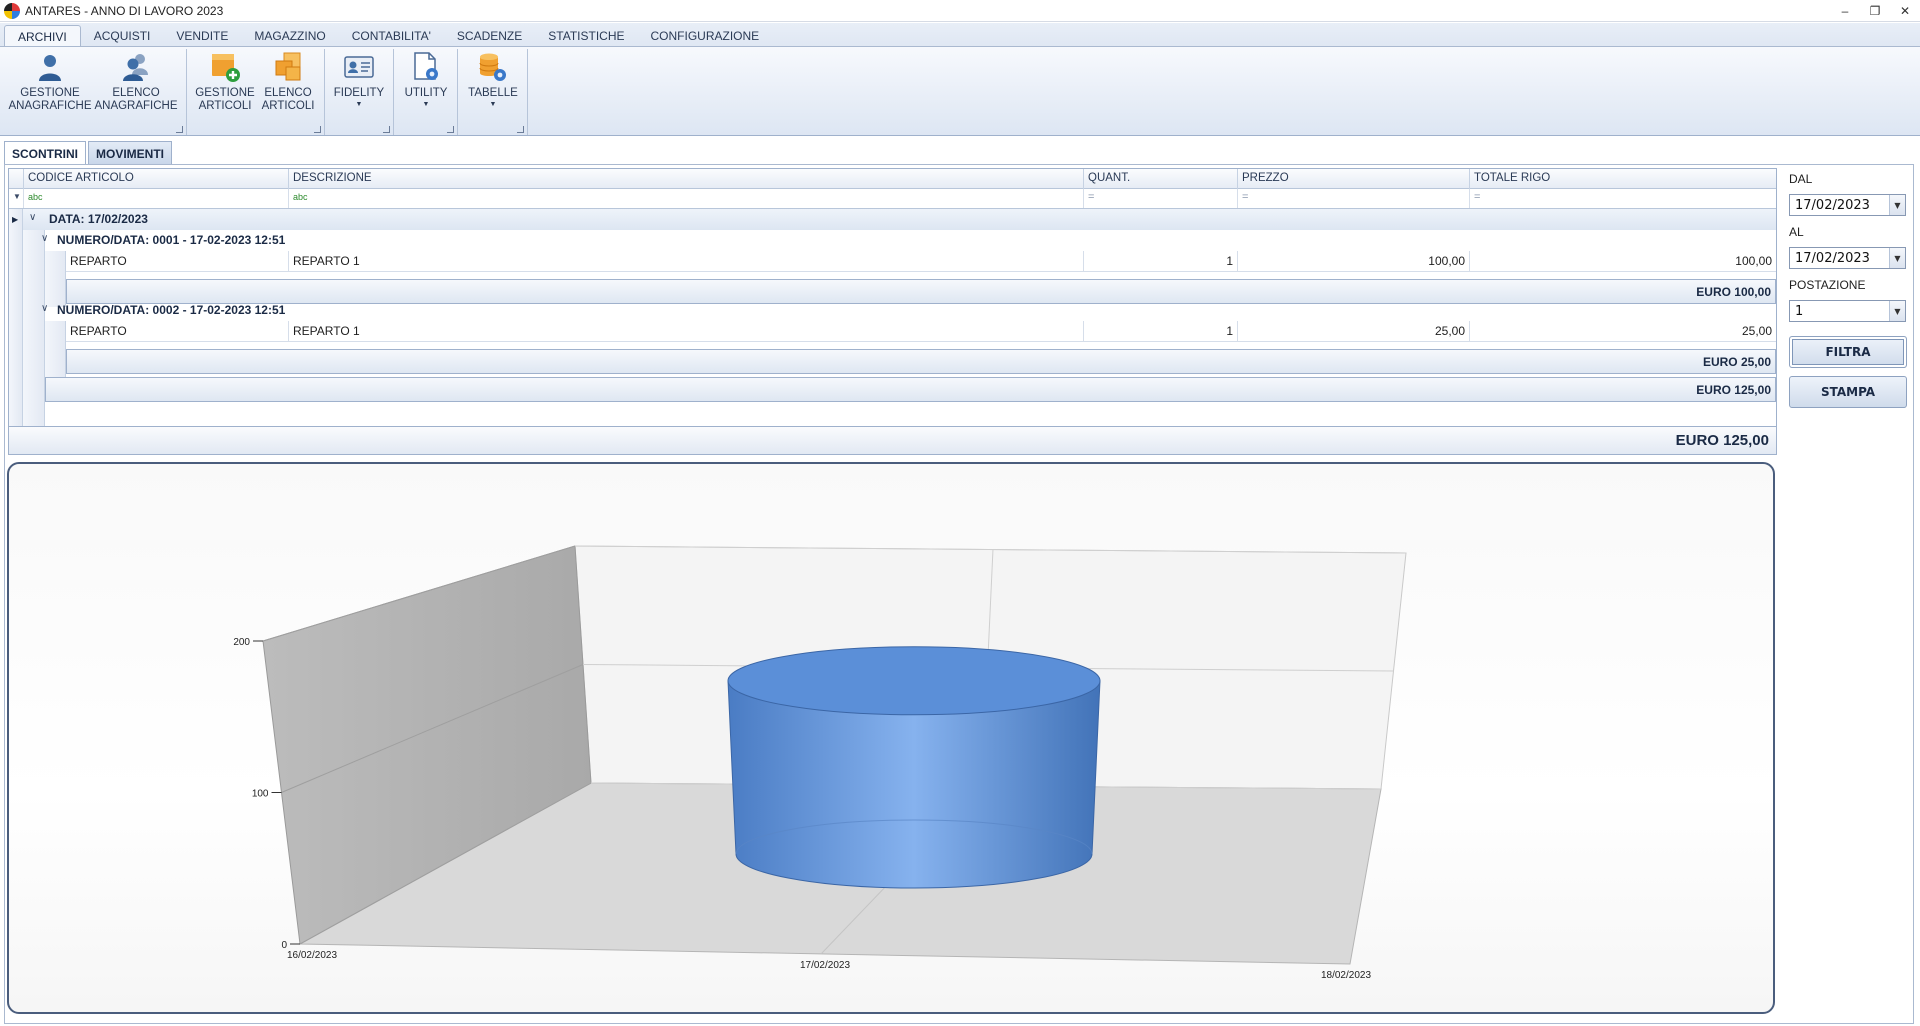 The image size is (1920, 1026). I want to click on group-row-date: ∨ DATA: 17/02/2023, so click(899, 219).